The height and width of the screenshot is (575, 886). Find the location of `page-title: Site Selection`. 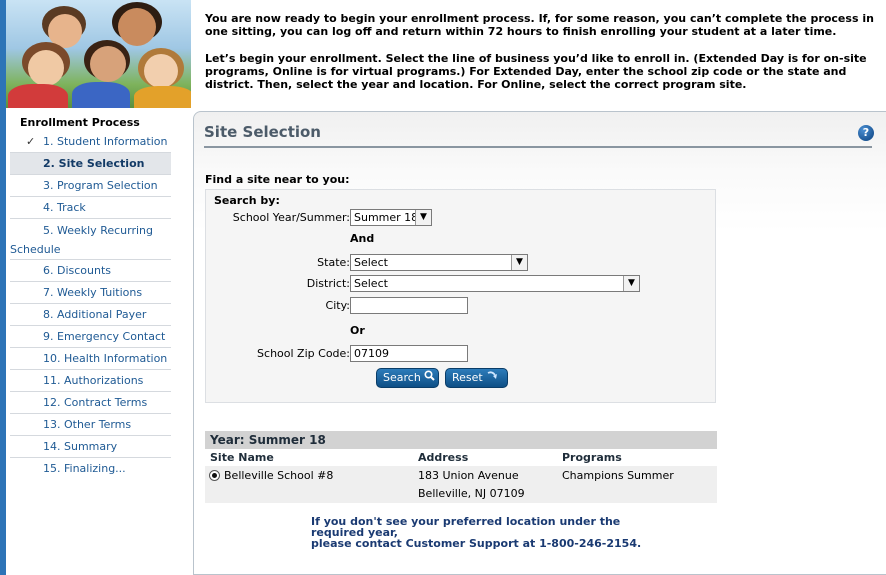

page-title: Site Selection is located at coordinates (262, 132).